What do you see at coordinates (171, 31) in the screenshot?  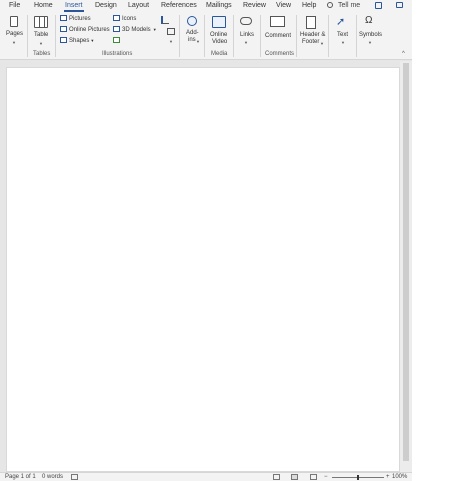 I see `screenshot-icon` at bounding box center [171, 31].